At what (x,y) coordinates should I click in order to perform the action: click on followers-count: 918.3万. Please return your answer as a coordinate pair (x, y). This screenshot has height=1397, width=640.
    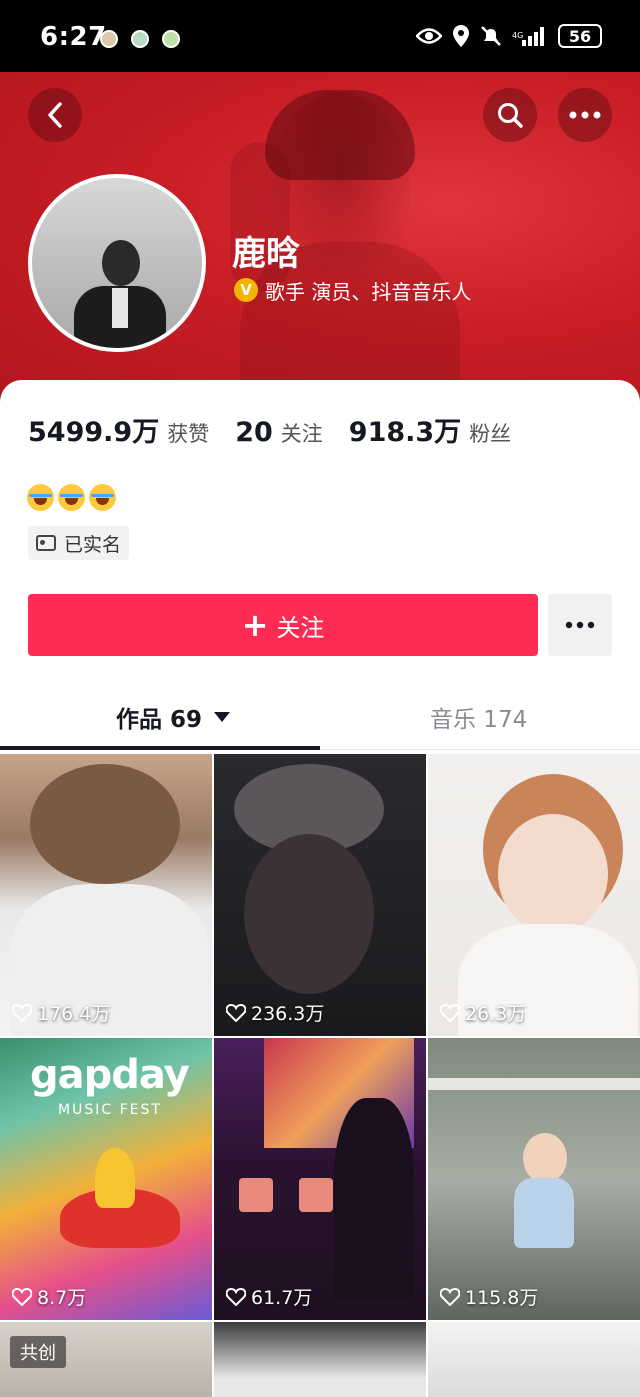
    Looking at the image, I should click on (405, 429).